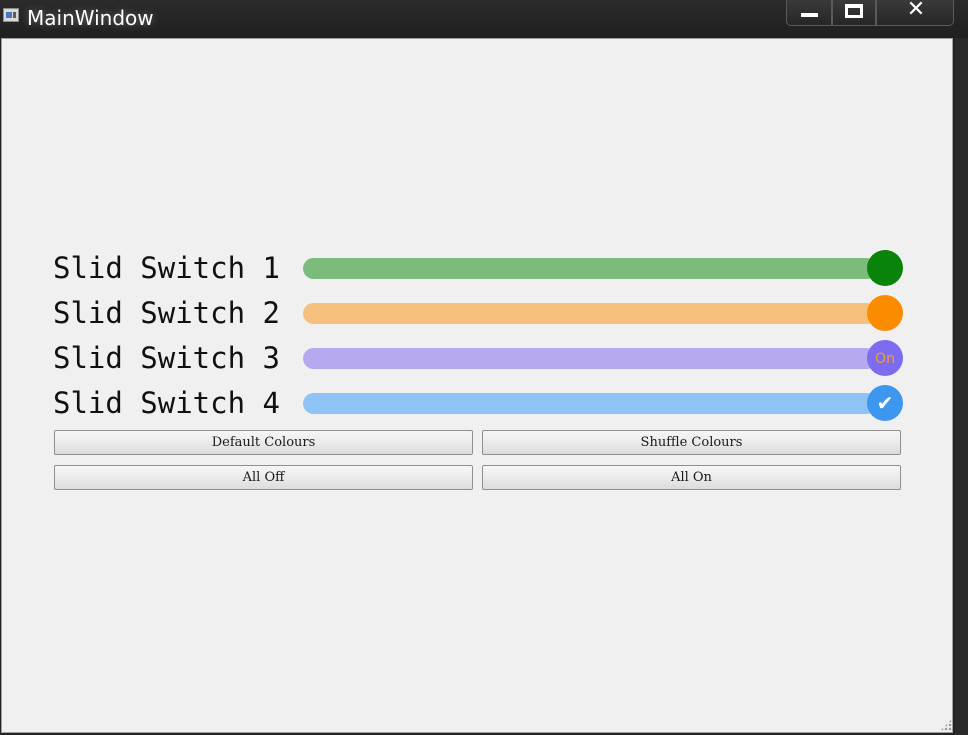 This screenshot has width=968, height=735. I want to click on window-title: MainWindow, so click(90, 18).